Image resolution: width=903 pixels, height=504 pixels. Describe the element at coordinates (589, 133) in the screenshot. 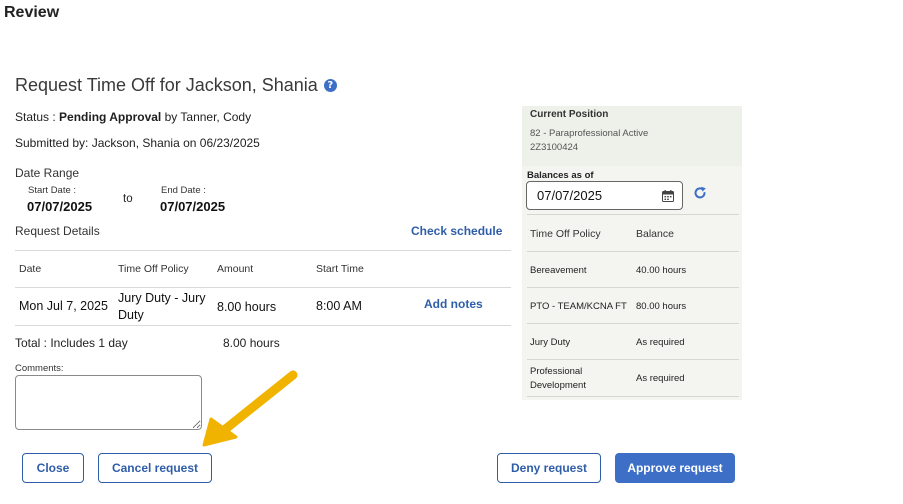

I see `position-name: 82 - Paraprofessional Active` at that location.